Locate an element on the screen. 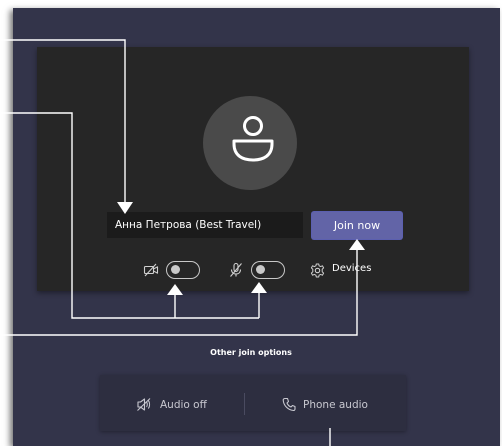 This screenshot has height=446, width=502. phone-icon is located at coordinates (289, 404).